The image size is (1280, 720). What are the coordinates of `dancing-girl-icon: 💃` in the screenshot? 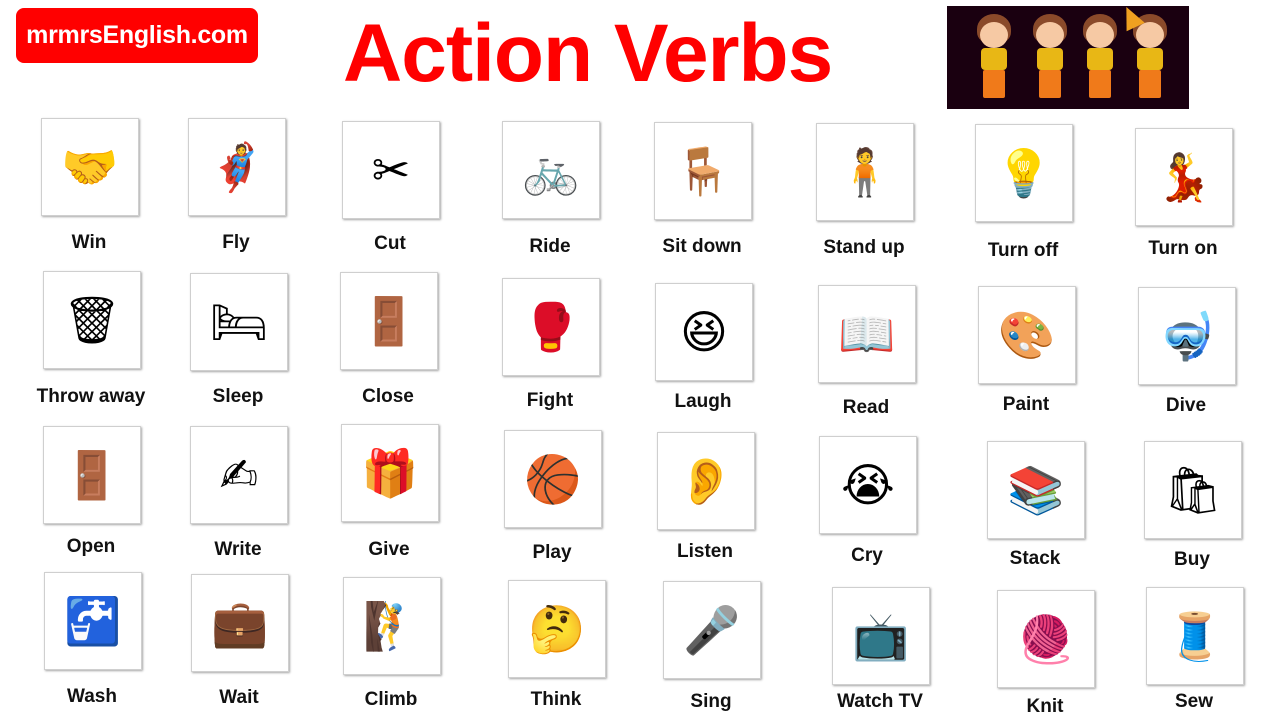 It's located at (1184, 177).